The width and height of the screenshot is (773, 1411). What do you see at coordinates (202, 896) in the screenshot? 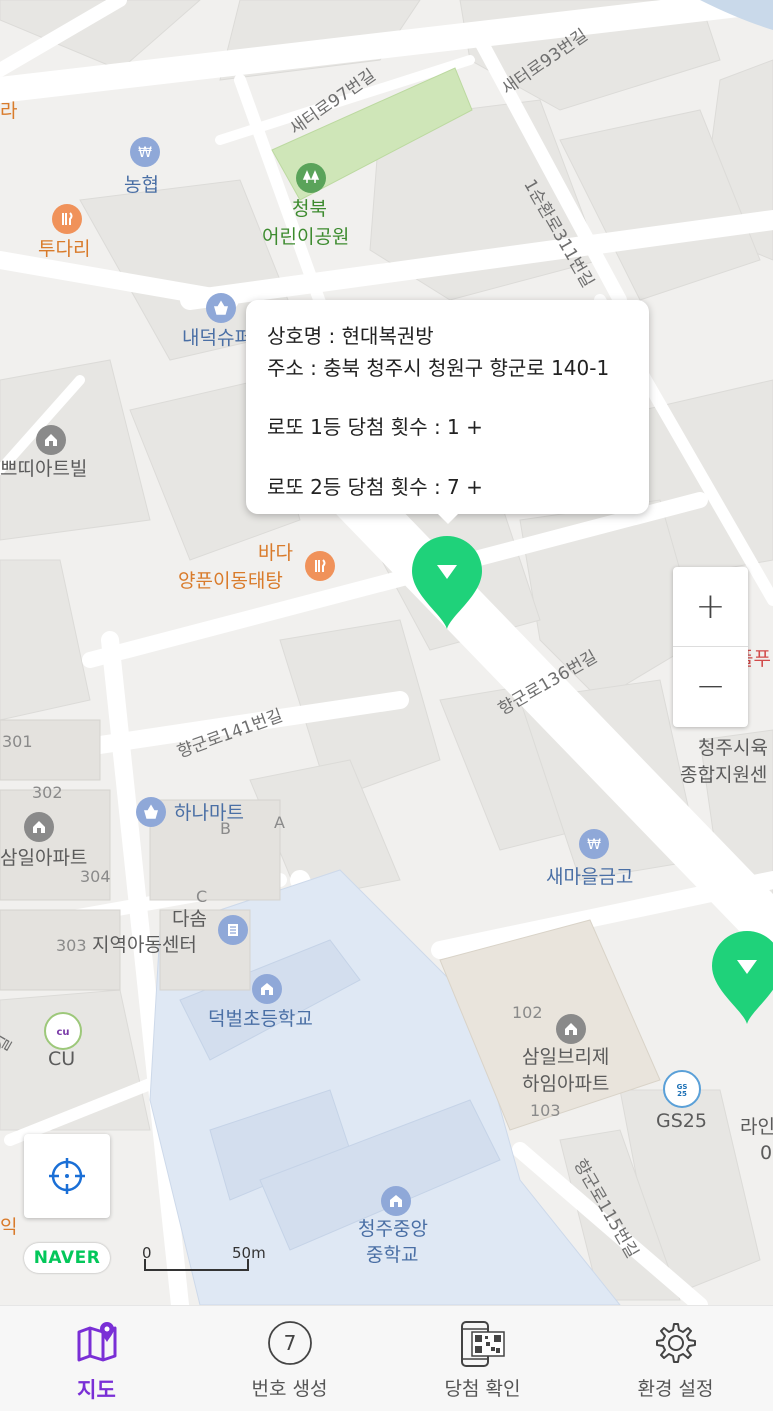
I see `building-number: C` at bounding box center [202, 896].